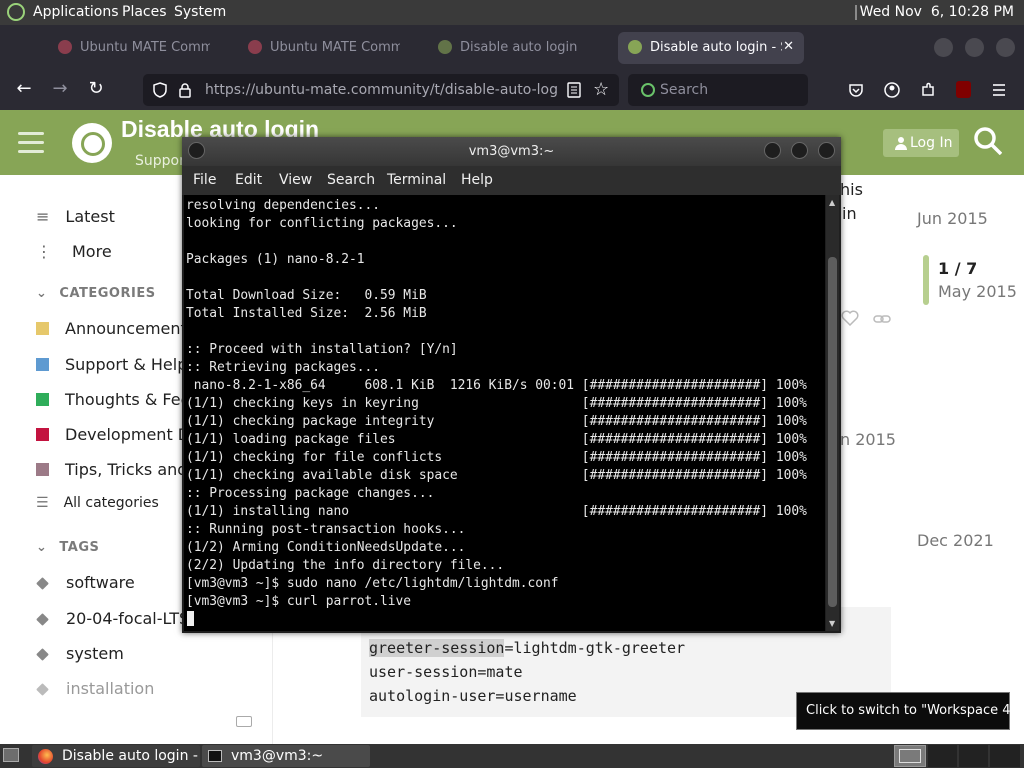 The image size is (1024, 768). I want to click on sidebar-item-support: Support & Help, so click(111, 364).